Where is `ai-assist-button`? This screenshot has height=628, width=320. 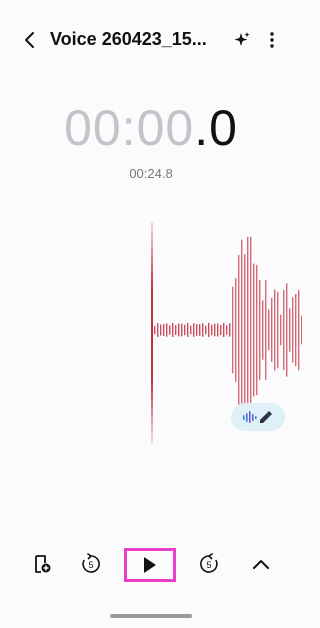 ai-assist-button is located at coordinates (242, 40).